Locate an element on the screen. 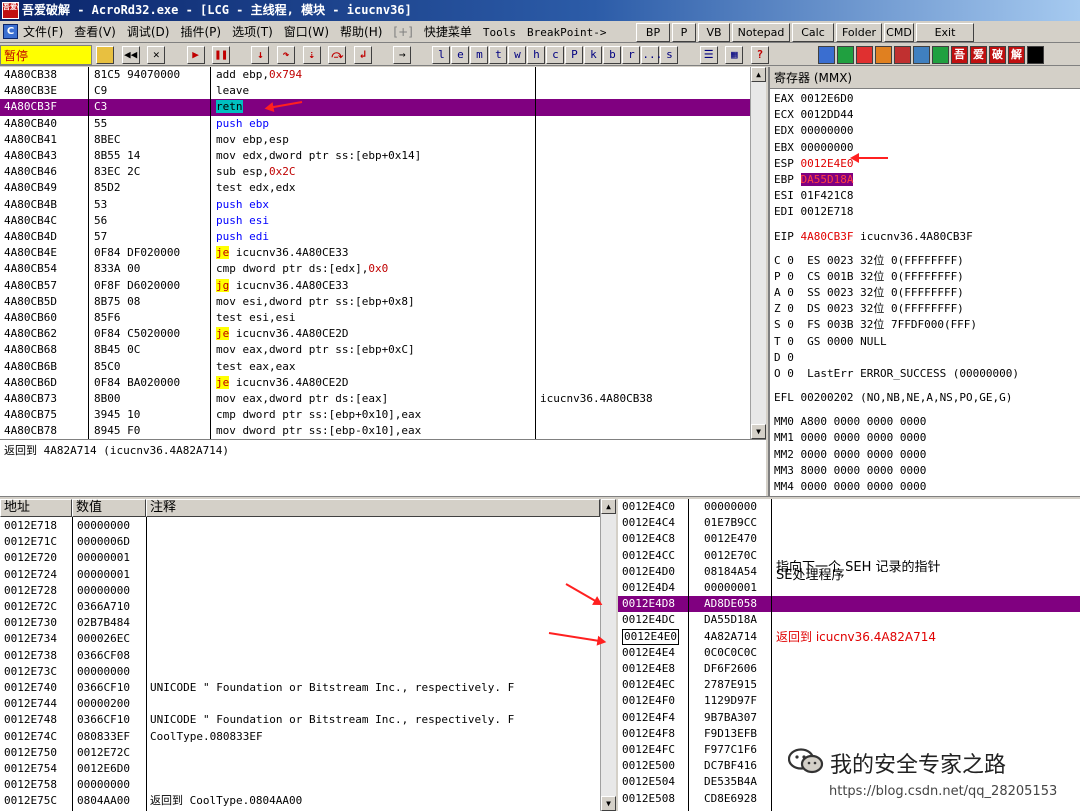 The width and height of the screenshot is (1080, 811). dump-row: 0012E738 0366CF08 is located at coordinates (300, 656).